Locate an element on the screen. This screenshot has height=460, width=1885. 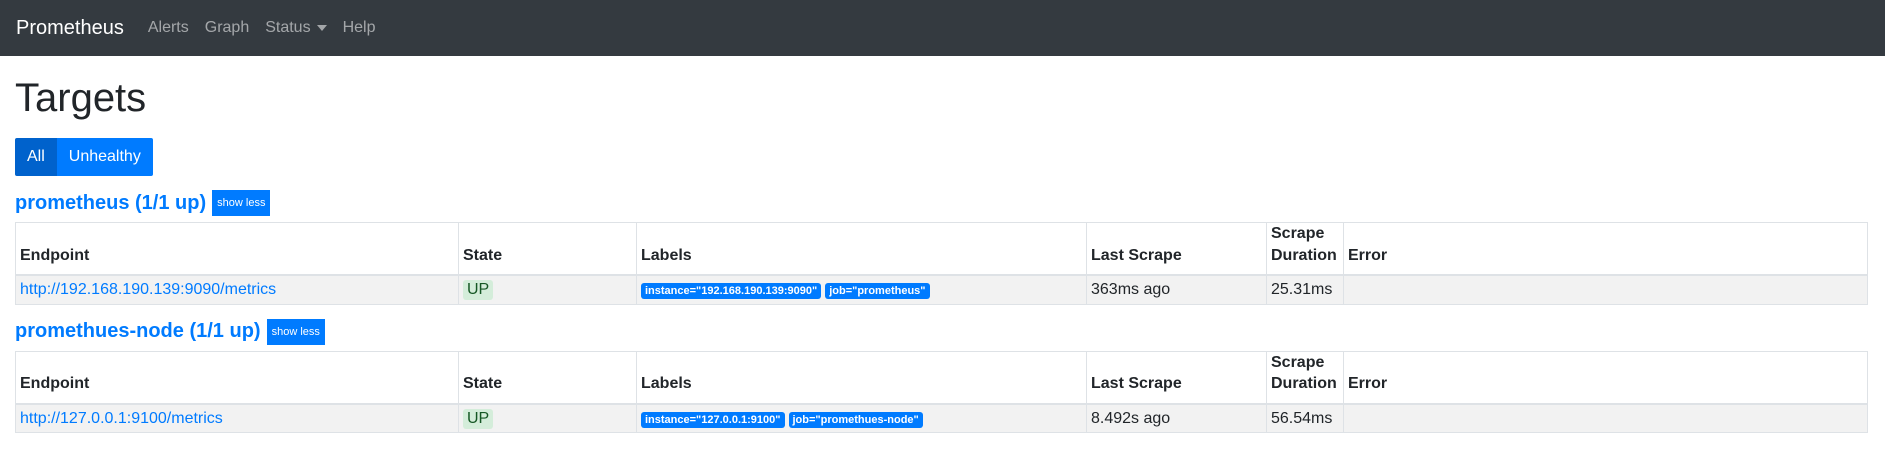
last-scrape-cell: 363ms ago is located at coordinates (1176, 289).